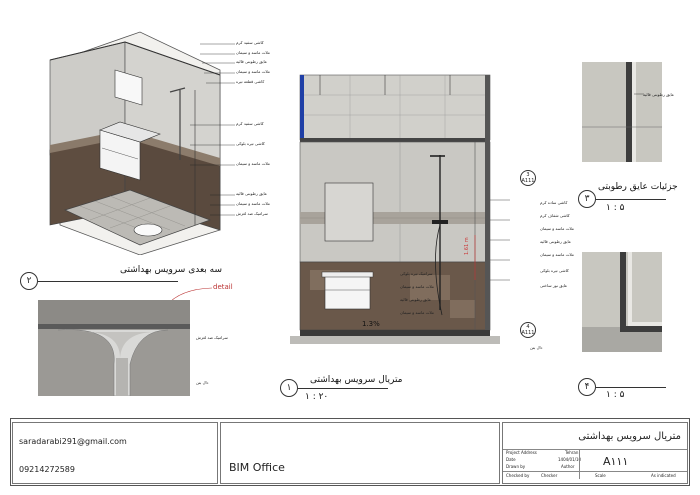  What do you see at coordinates (629, 436) in the screenshot?
I see `sheet-title: متریال سرویس بهداشتی` at bounding box center [629, 436].